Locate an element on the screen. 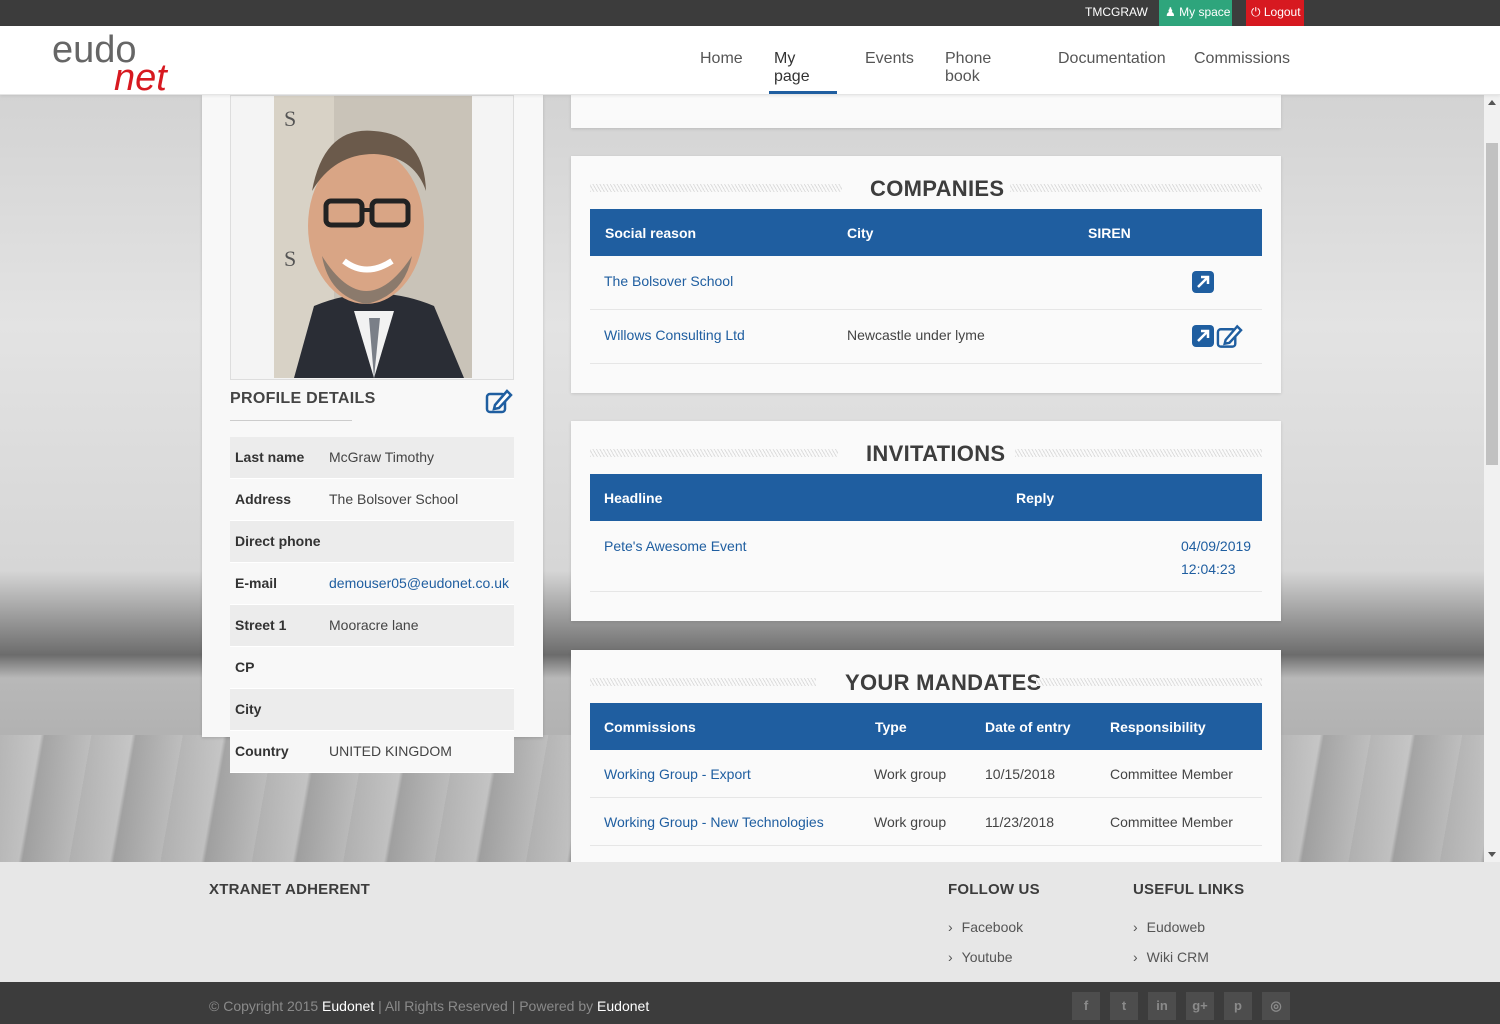 The image size is (1500, 1024). nav-my-page: My page is located at coordinates (792, 68).